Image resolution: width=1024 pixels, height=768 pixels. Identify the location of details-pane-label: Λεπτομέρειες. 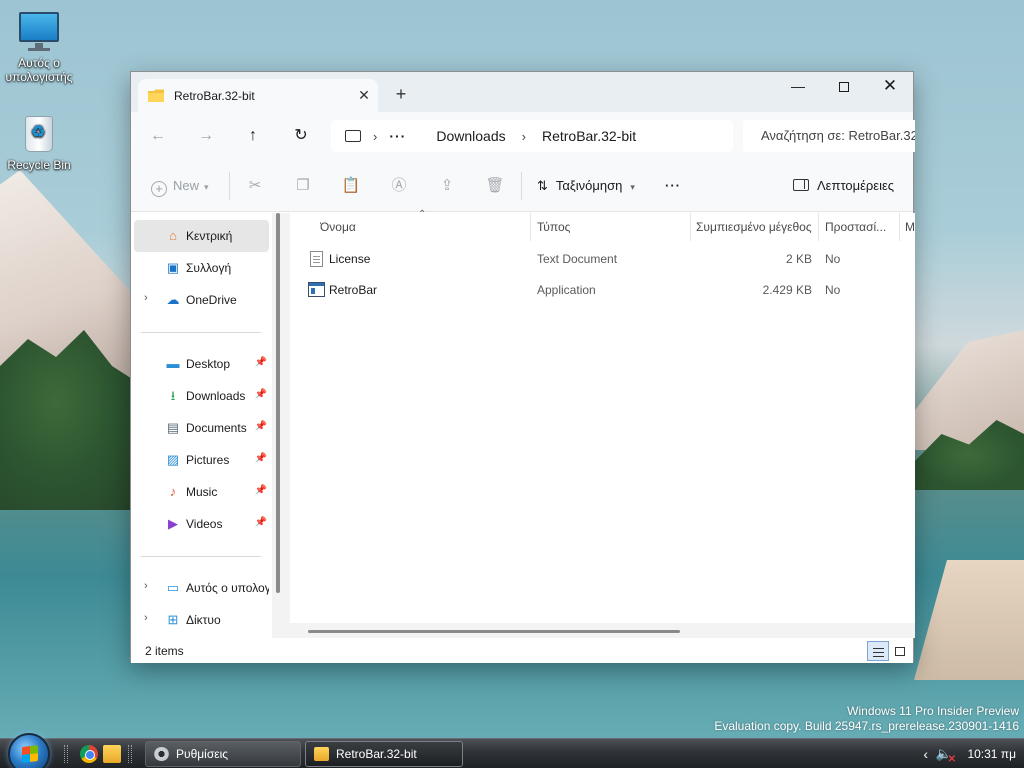
(856, 185).